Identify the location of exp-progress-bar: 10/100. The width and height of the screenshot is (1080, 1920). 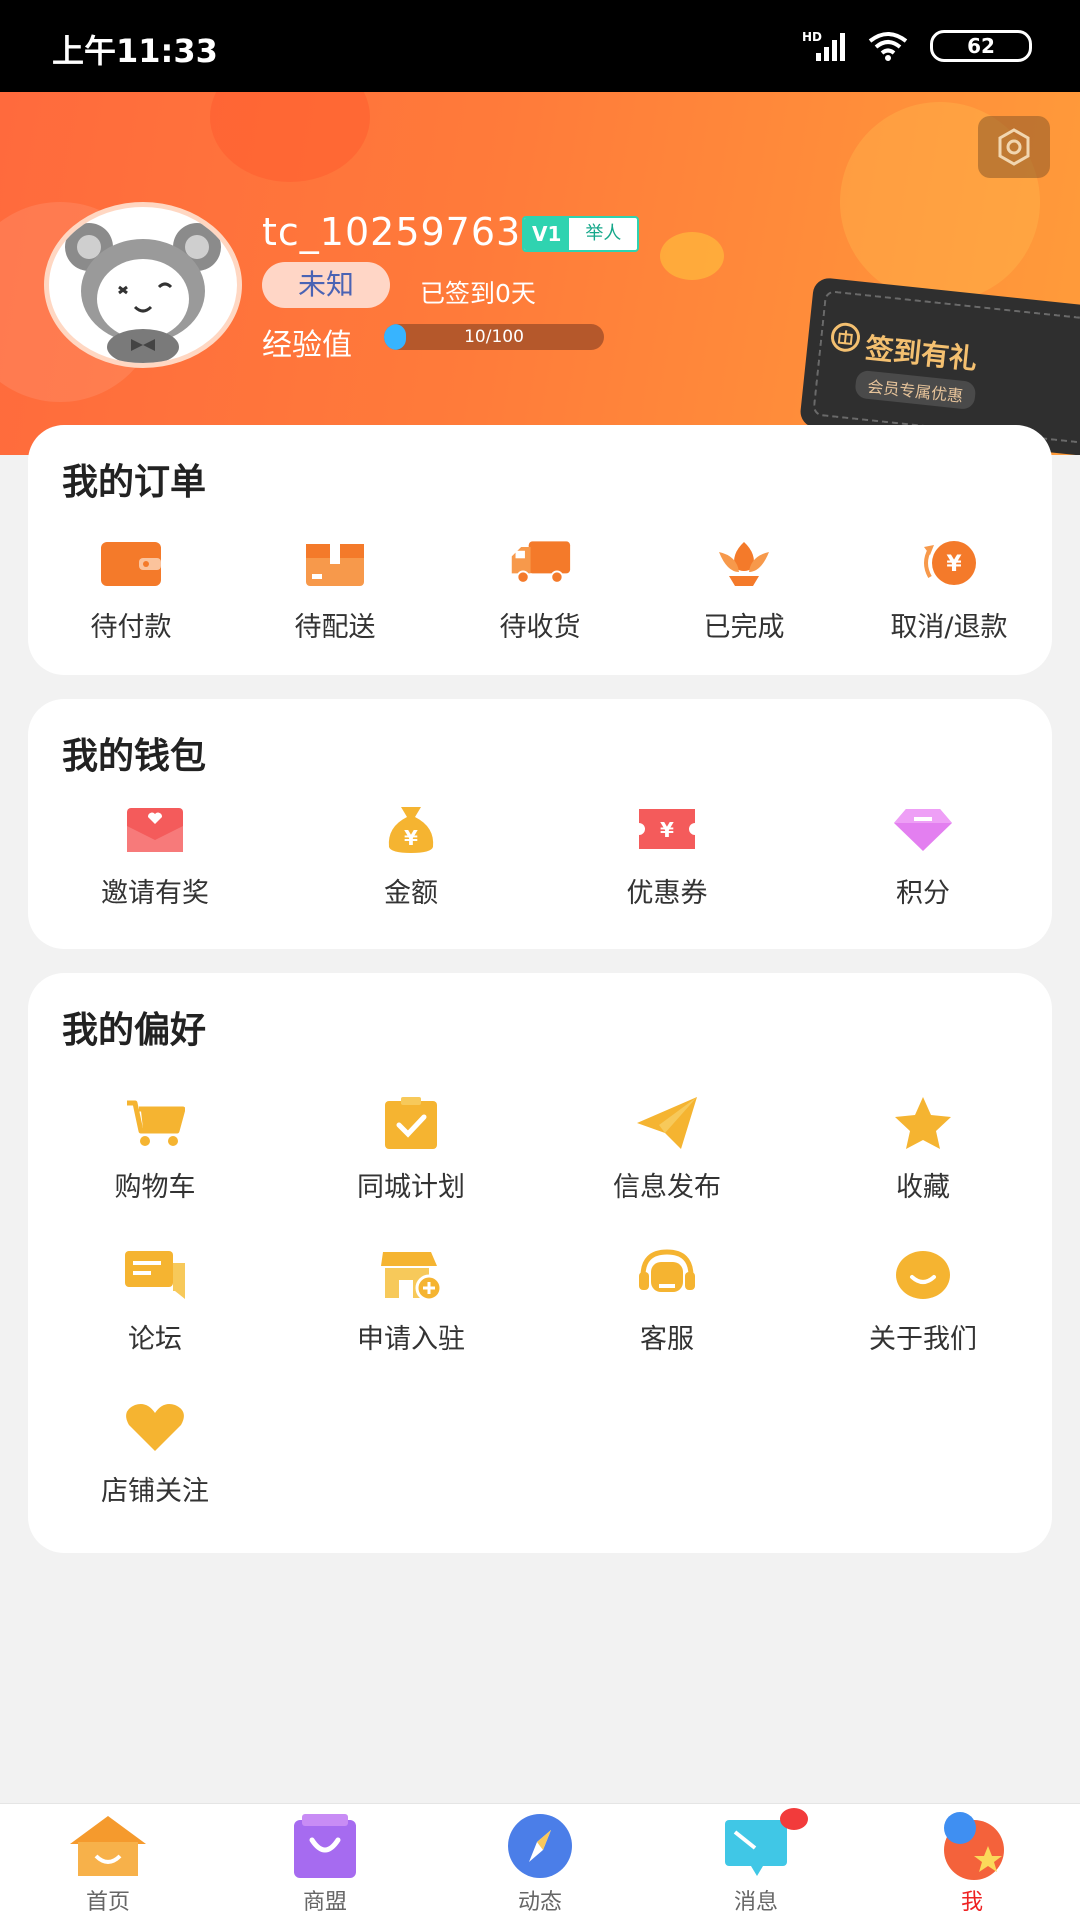
(494, 337).